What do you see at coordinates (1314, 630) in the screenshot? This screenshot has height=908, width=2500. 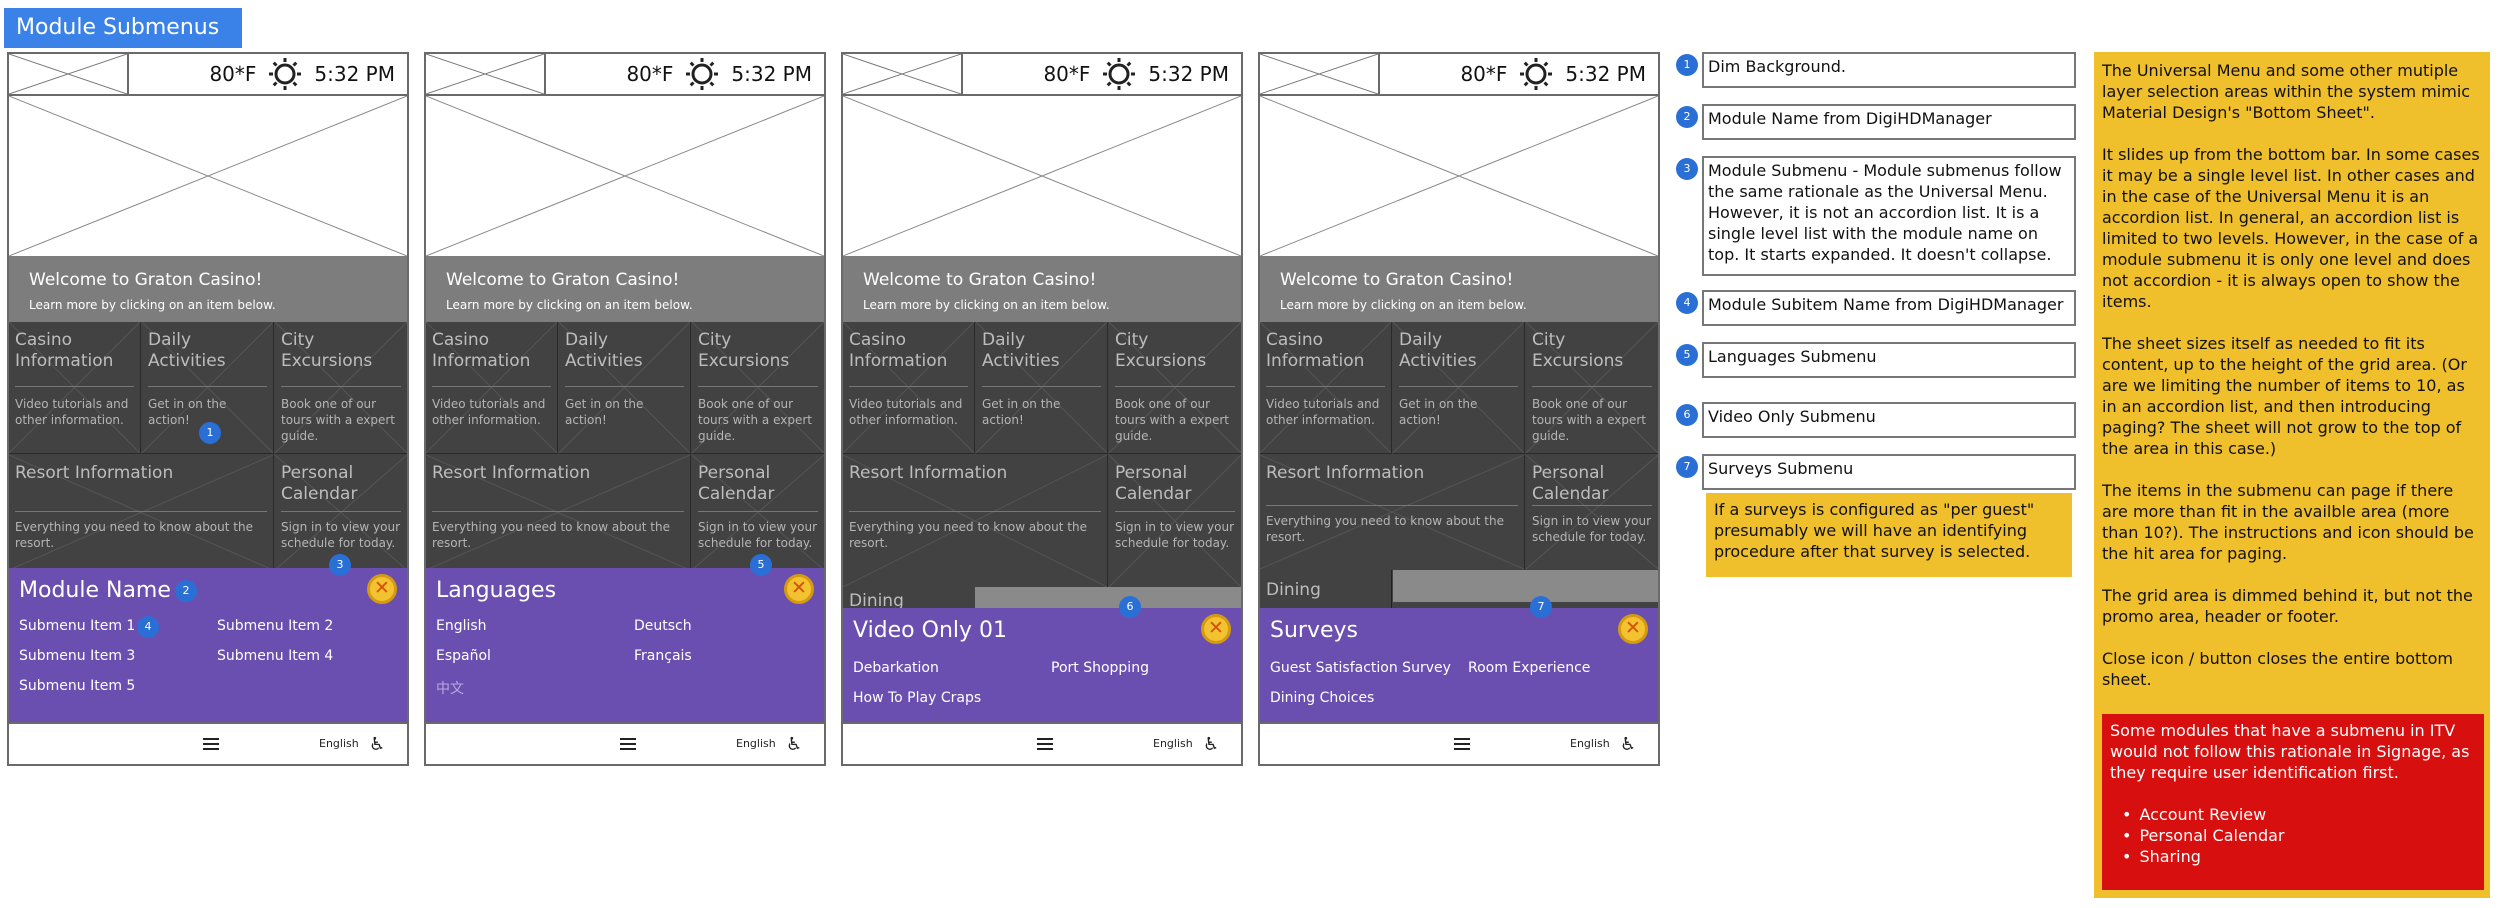 I see `sheet-title: Surveys` at bounding box center [1314, 630].